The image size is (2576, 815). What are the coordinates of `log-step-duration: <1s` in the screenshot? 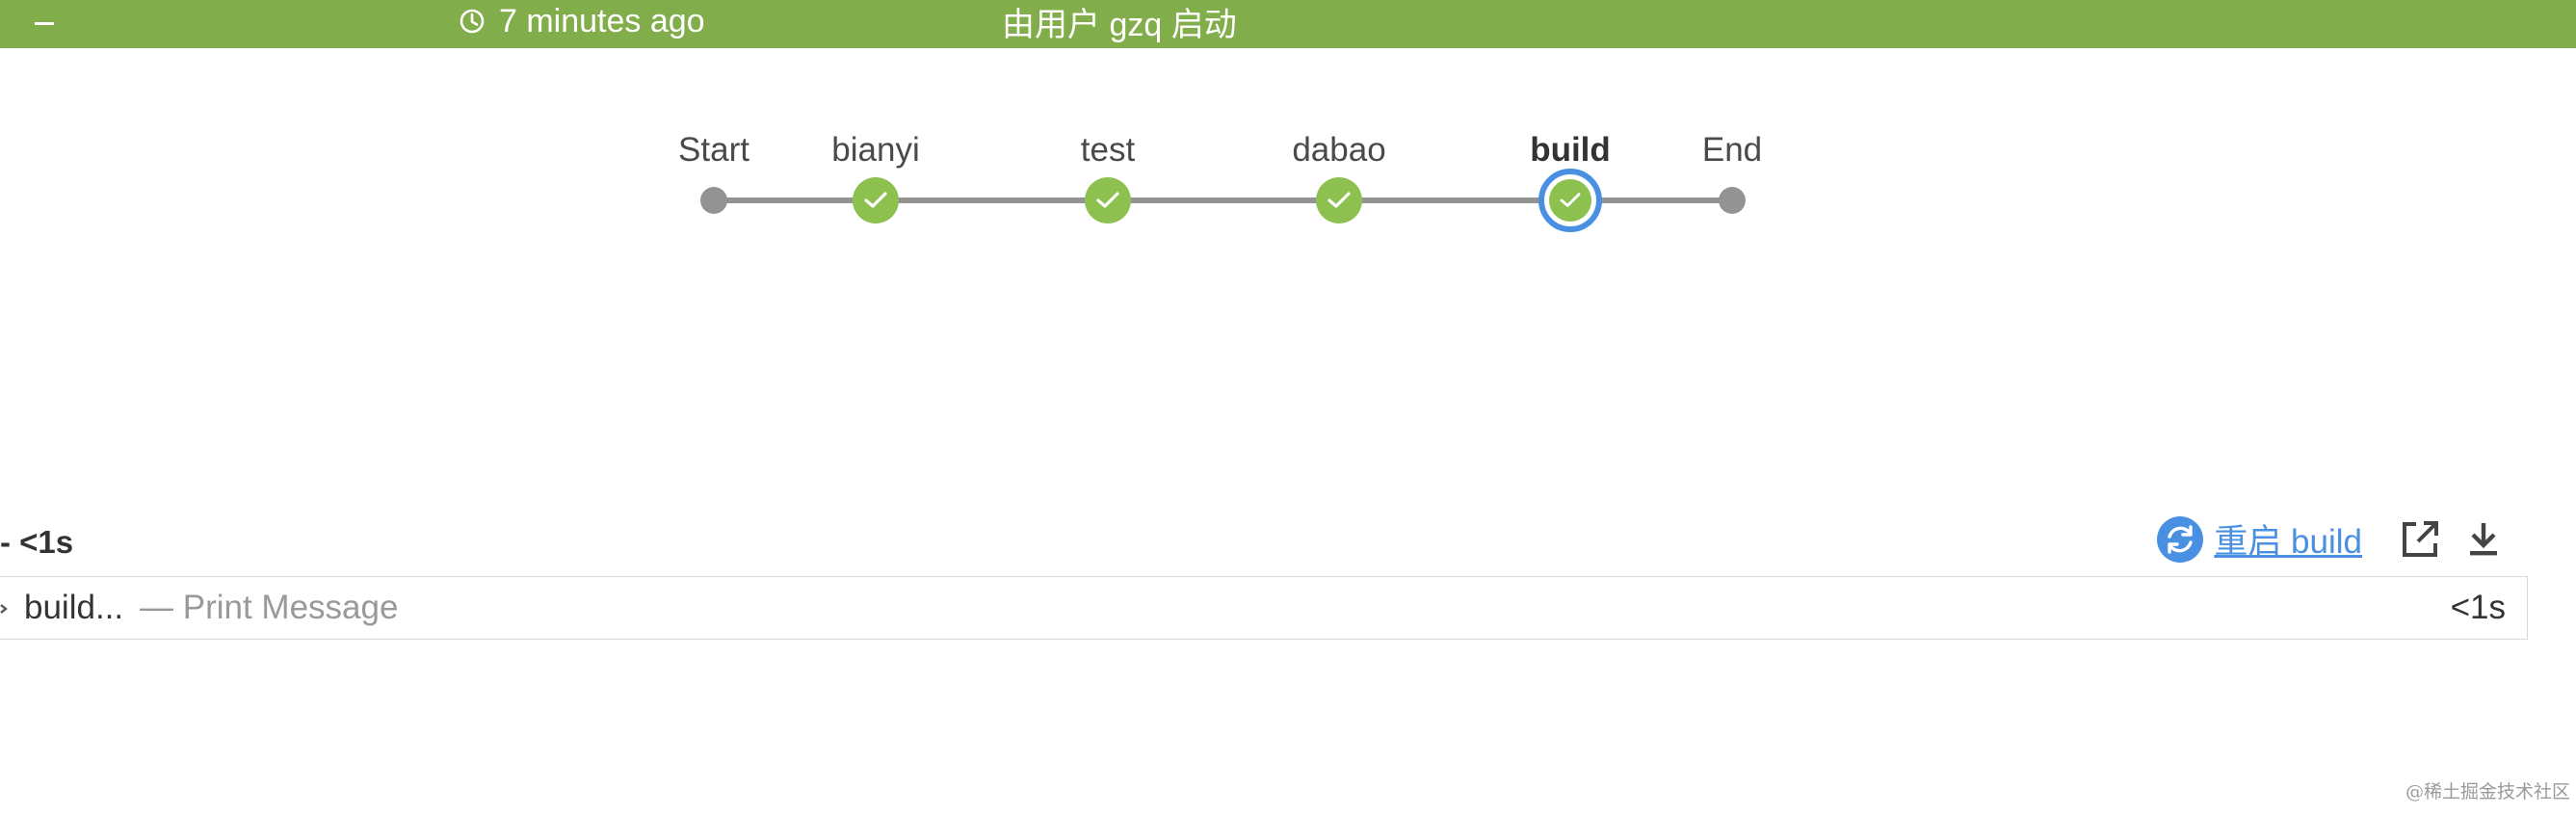 It's located at (2478, 607).